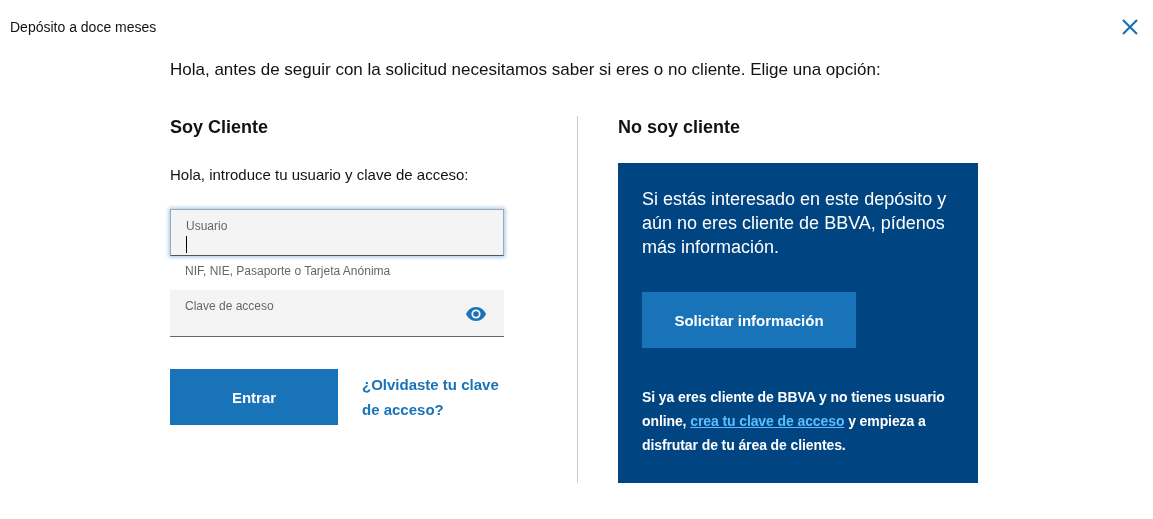 The image size is (1153, 519). I want to click on text-cursor, so click(186, 244).